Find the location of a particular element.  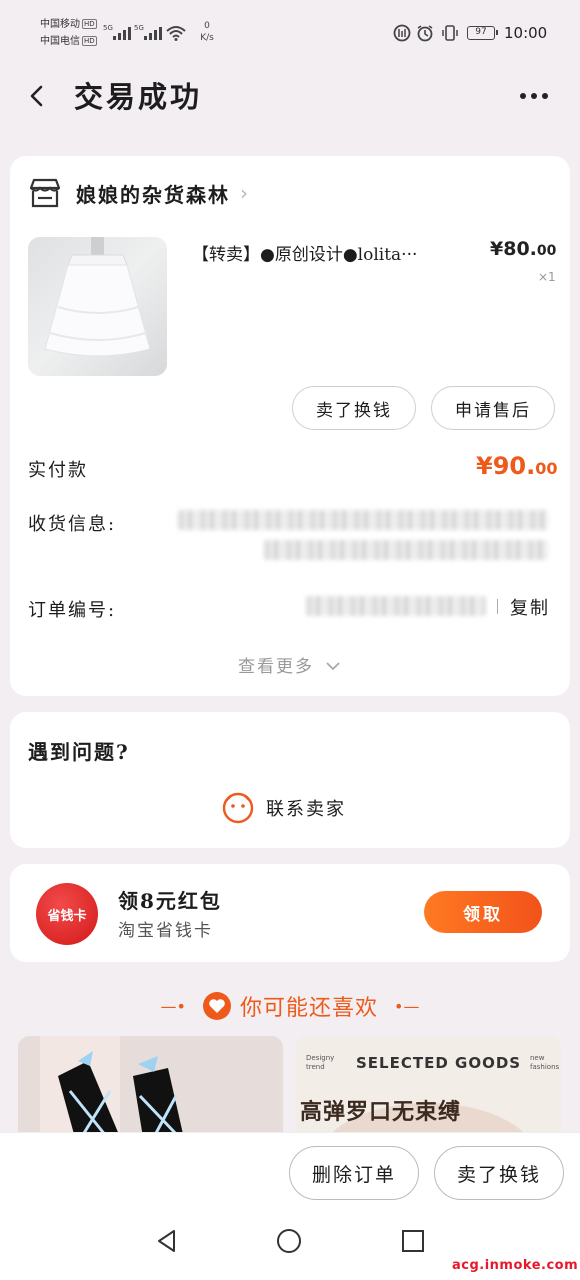

product-title: 【转卖】●原创设计●lolita··· is located at coordinates (337, 252).